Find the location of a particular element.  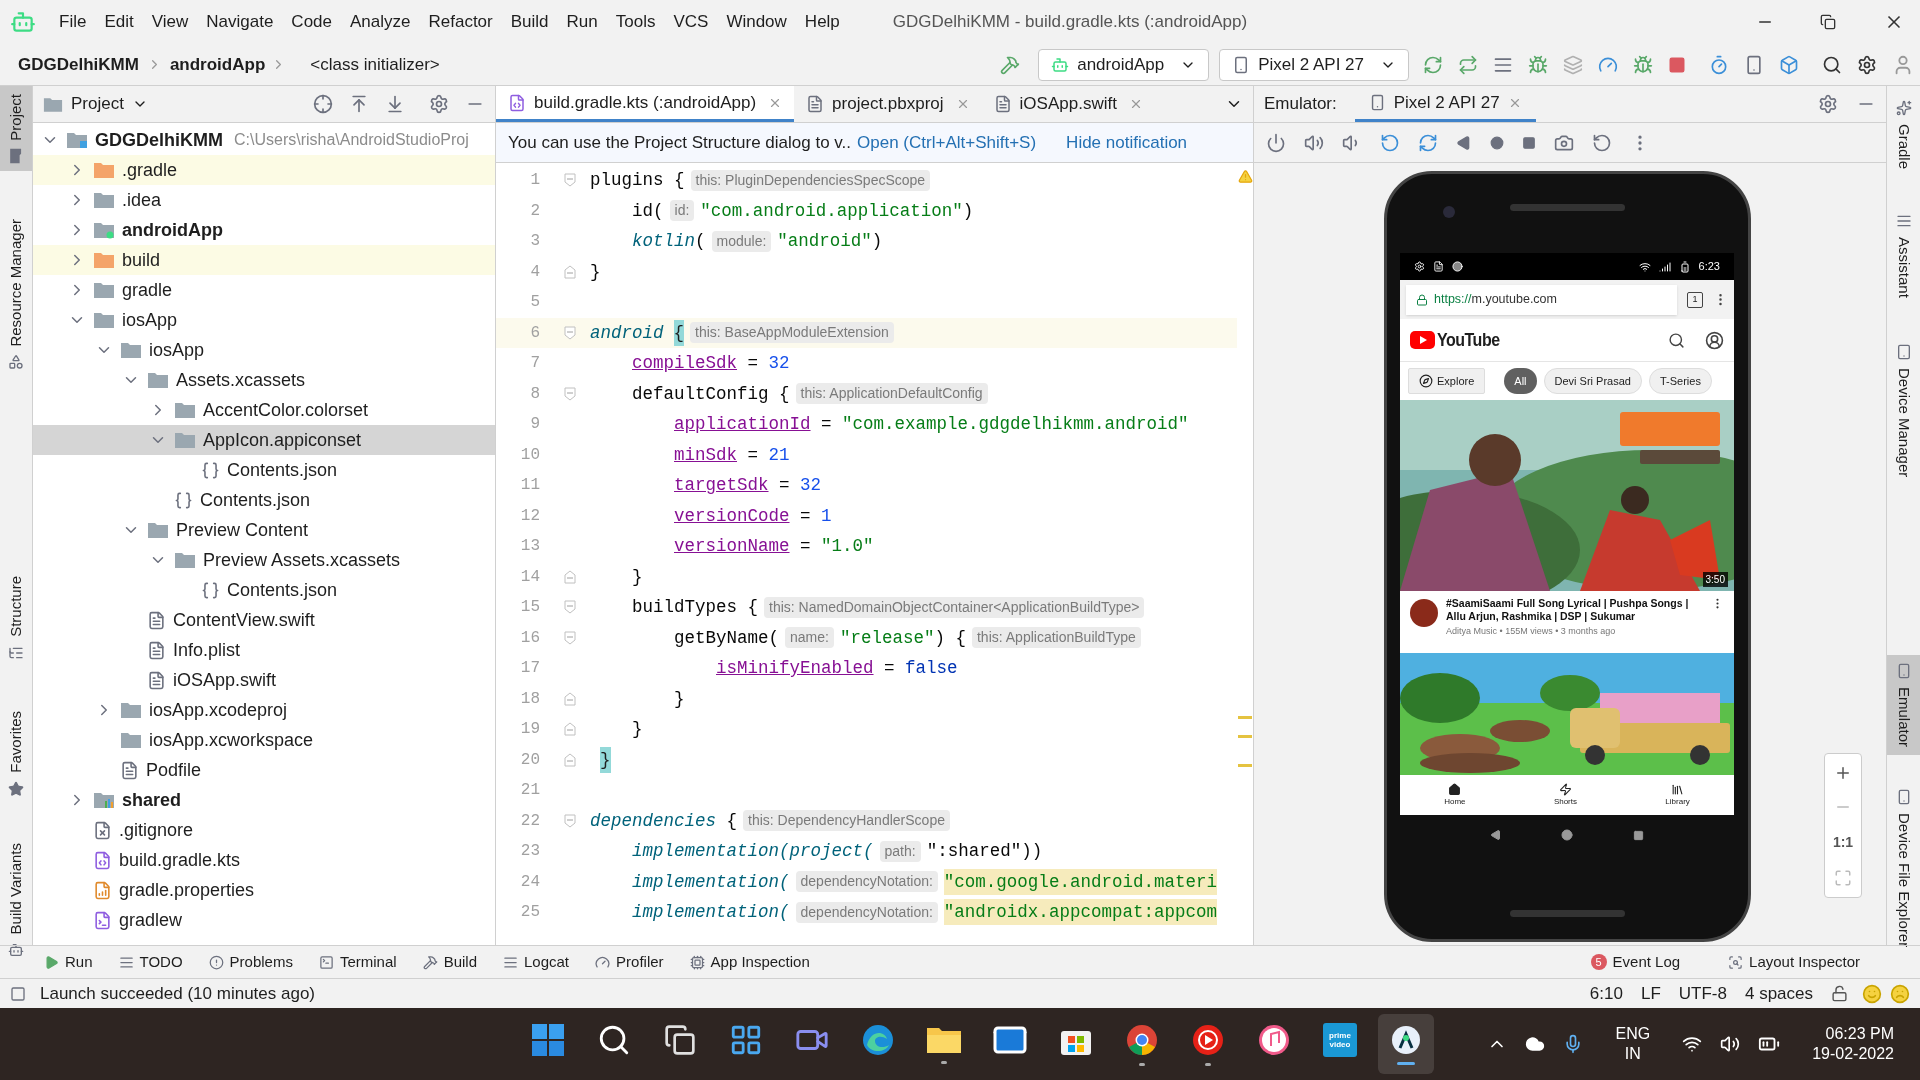

tool-window-tab: Device File Explorer is located at coordinates (1903, 868).